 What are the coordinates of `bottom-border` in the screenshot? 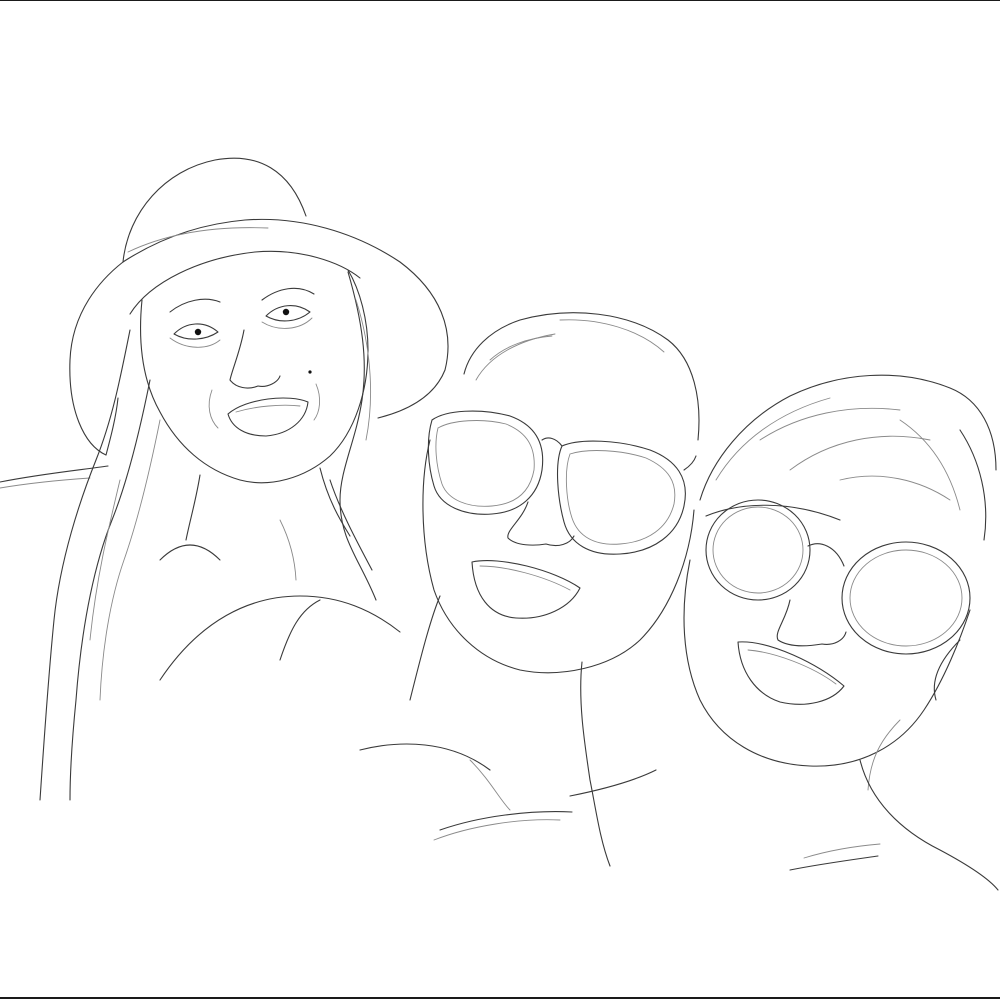 It's located at (500, 998).